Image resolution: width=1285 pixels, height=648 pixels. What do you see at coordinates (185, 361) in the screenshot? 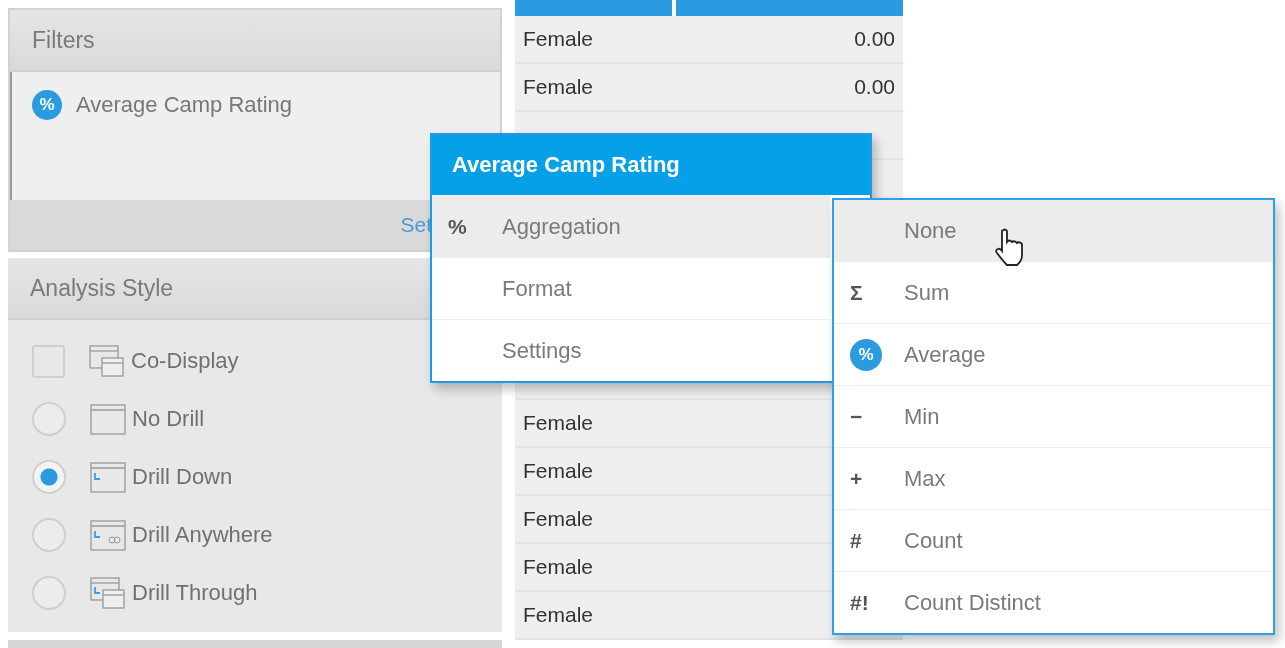
I see `analysis-style-label: Co-Display` at bounding box center [185, 361].